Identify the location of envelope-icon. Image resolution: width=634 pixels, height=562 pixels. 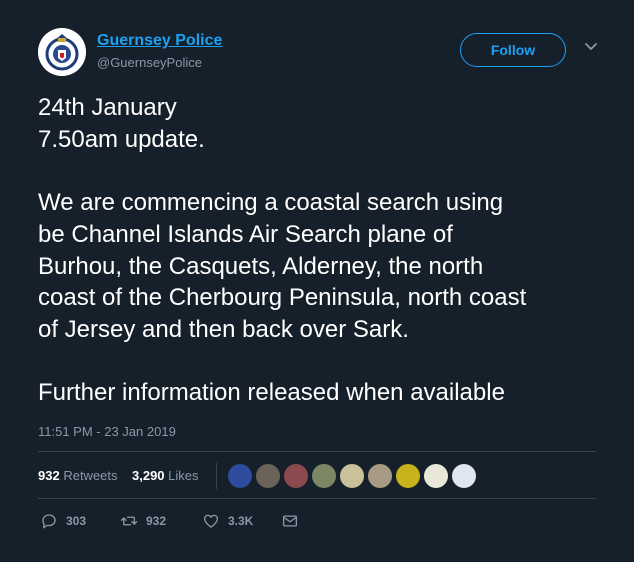
(290, 521).